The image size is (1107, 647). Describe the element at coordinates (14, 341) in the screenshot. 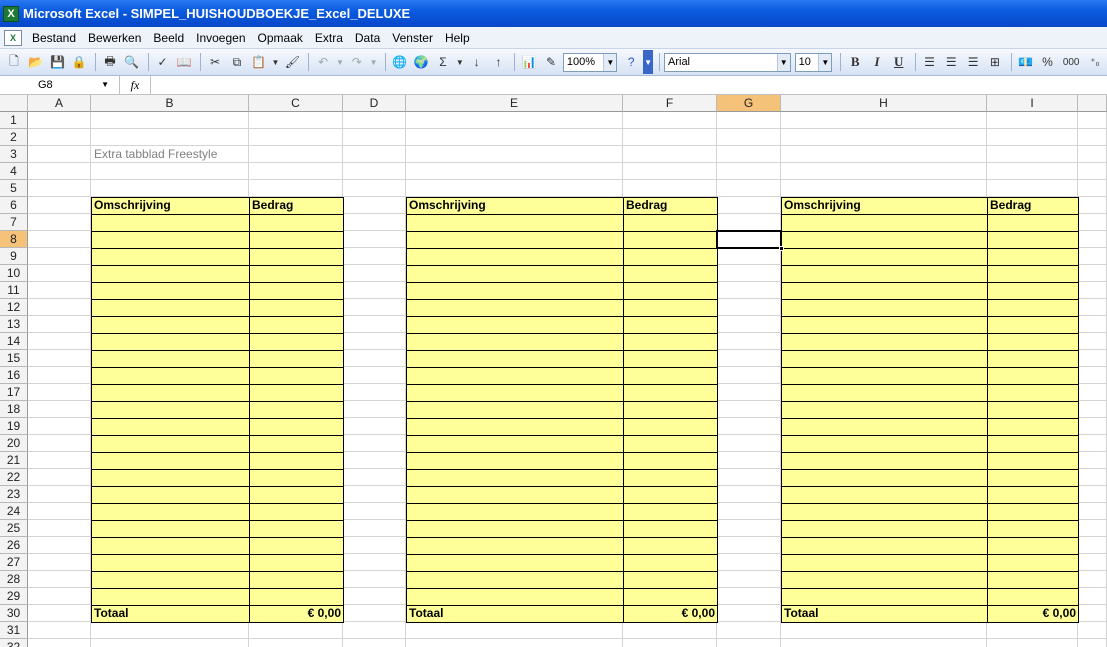

I see `row-header-14: 14` at that location.